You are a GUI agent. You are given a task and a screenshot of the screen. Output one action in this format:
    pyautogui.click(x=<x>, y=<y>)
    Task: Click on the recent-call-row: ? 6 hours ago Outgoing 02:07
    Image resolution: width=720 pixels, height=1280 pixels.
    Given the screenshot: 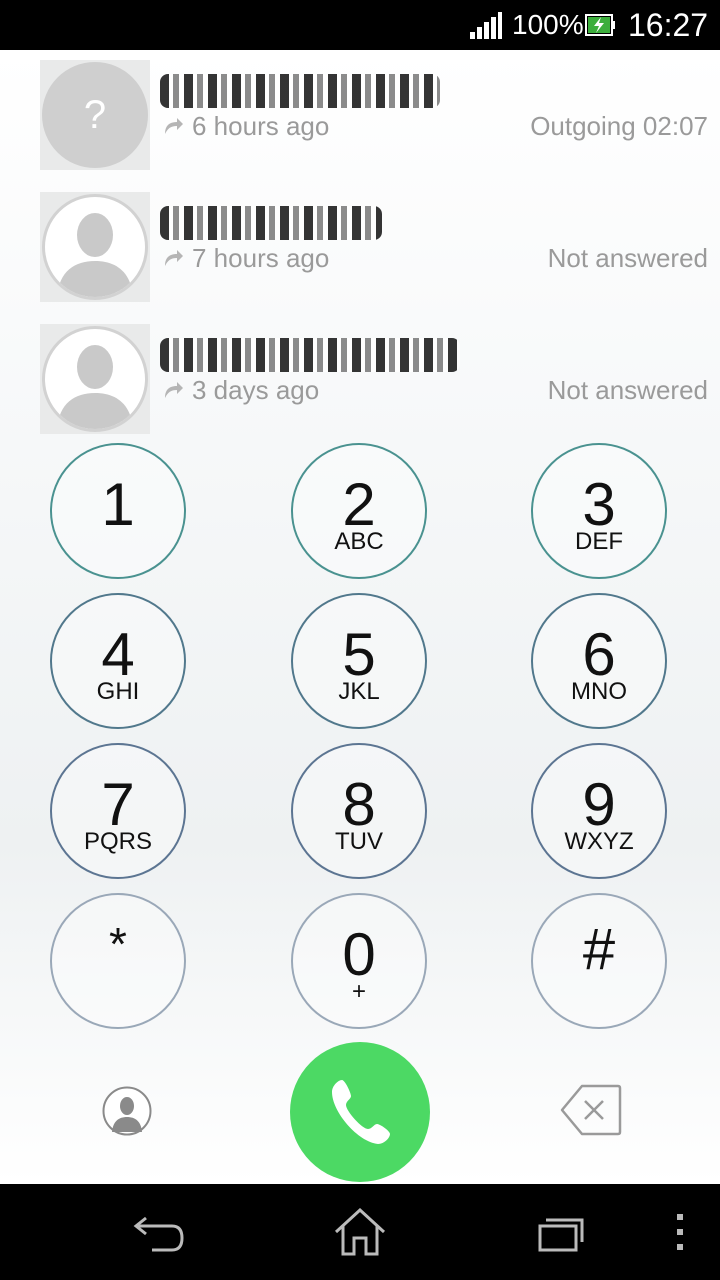 What is the action you would take?
    pyautogui.click(x=360, y=116)
    